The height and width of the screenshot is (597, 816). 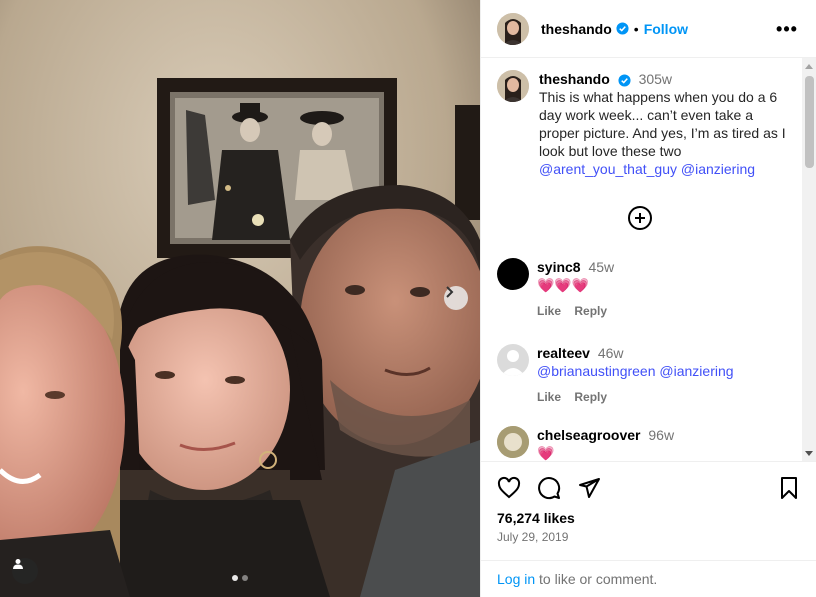 I want to click on like-button, so click(x=509, y=490).